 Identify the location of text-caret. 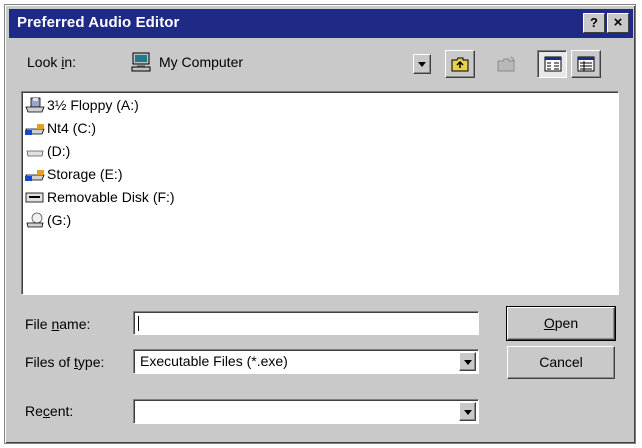
(138, 323).